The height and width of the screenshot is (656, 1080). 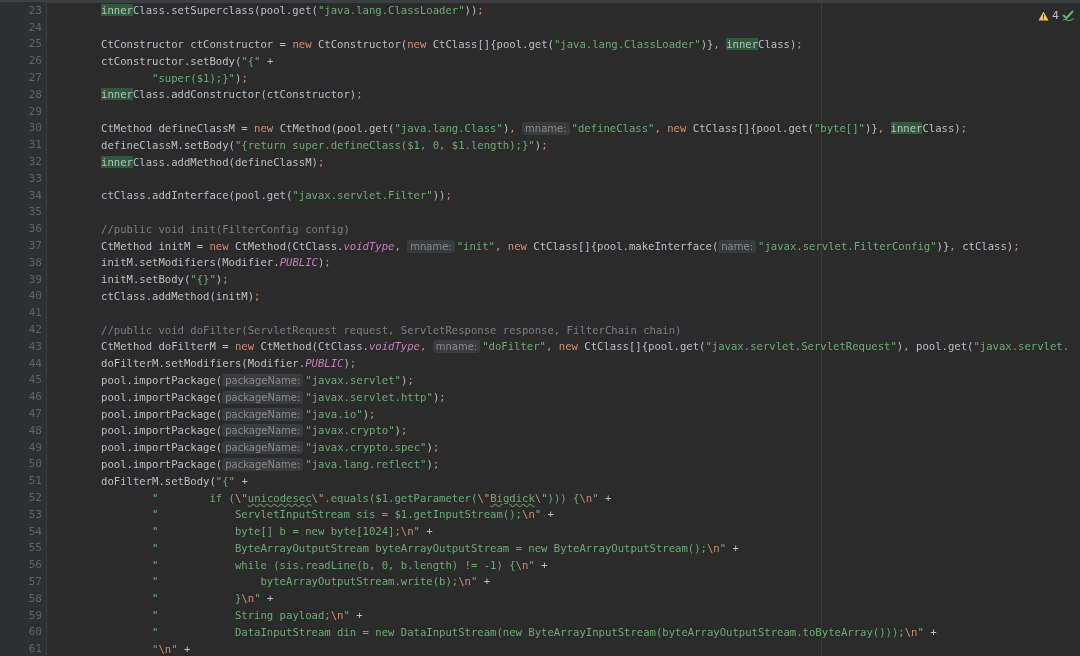 What do you see at coordinates (212, 598) in the screenshot?
I see `code-line: " }\n" +` at bounding box center [212, 598].